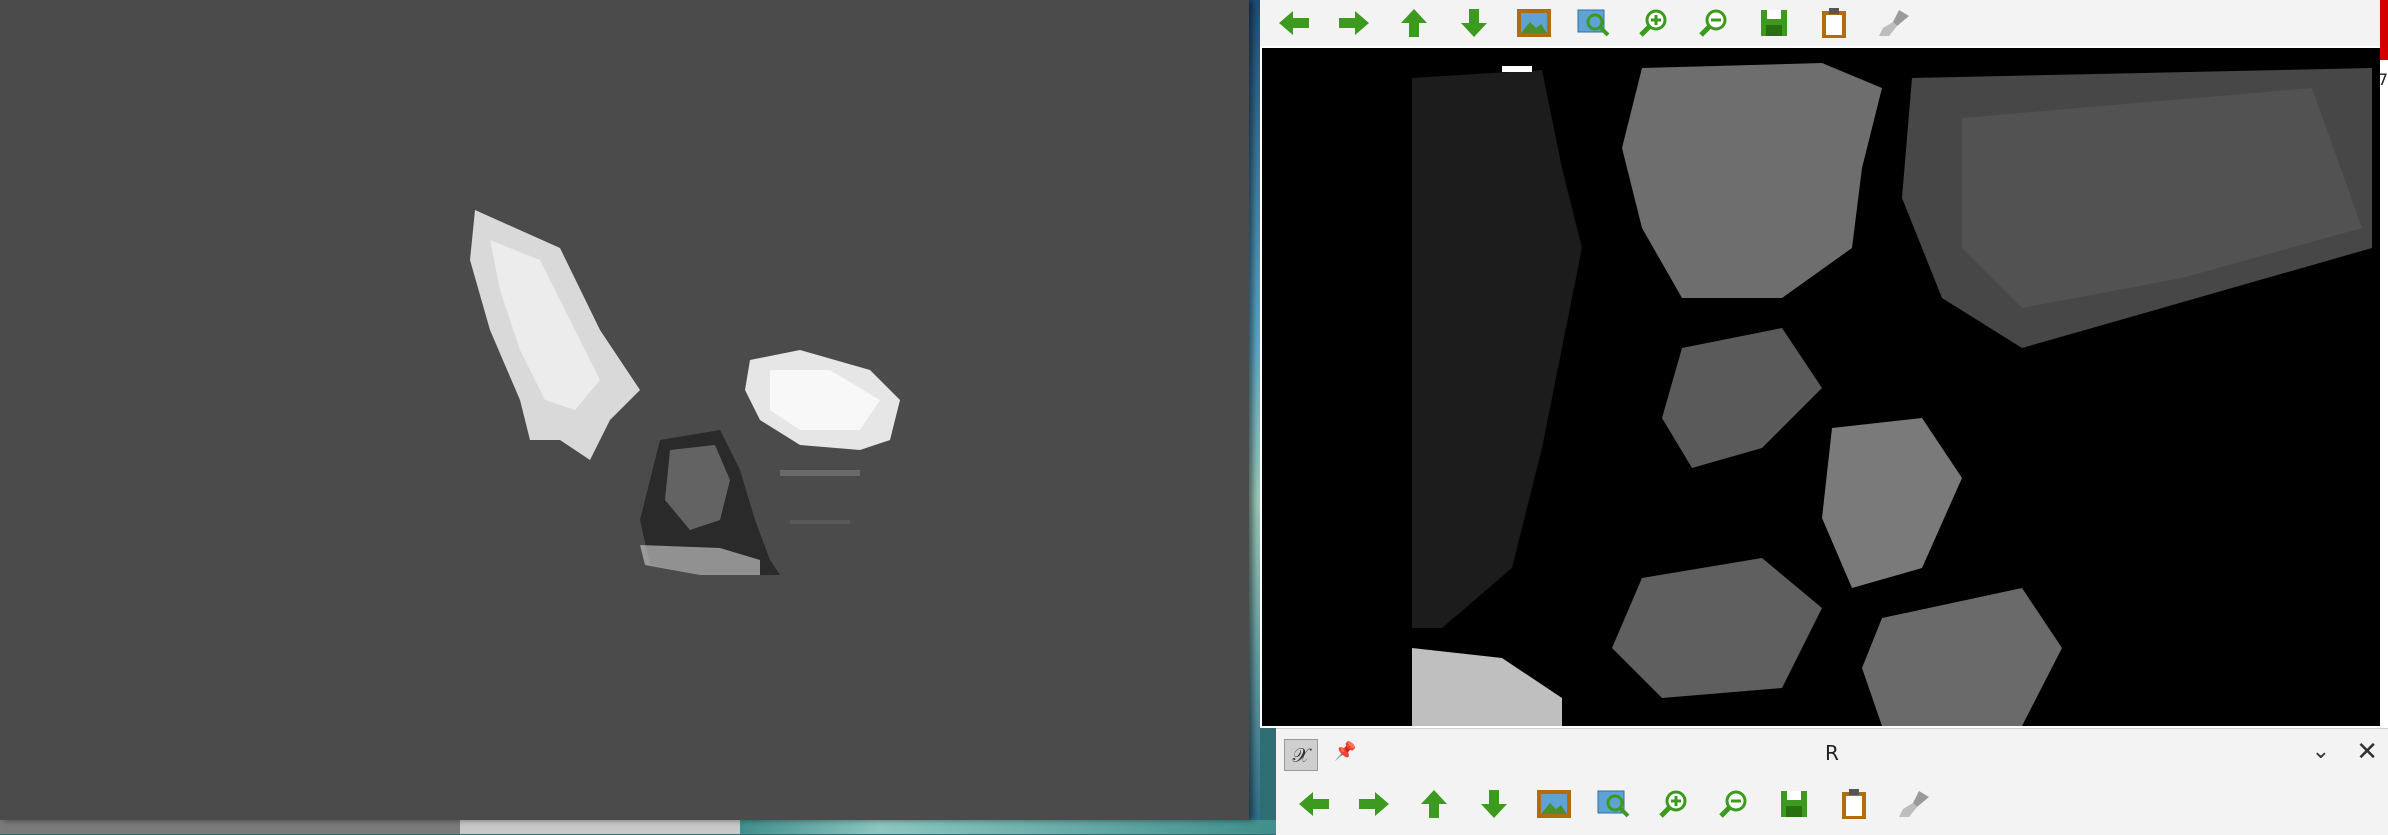 Image resolution: width=2388 pixels, height=835 pixels. I want to click on desktop-background, so click(1254, 417).